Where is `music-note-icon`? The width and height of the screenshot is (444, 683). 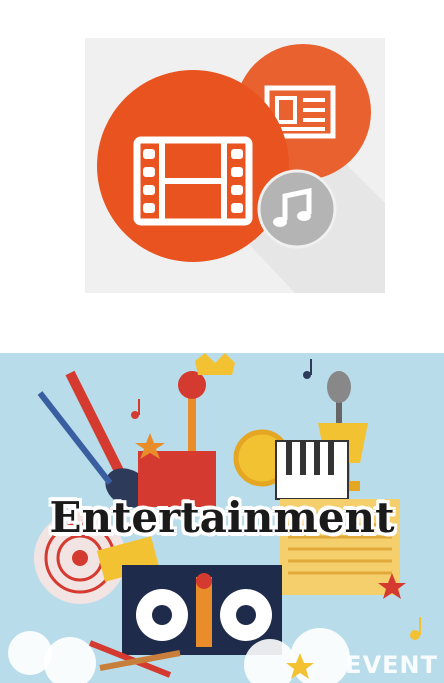 music-note-icon is located at coordinates (297, 209).